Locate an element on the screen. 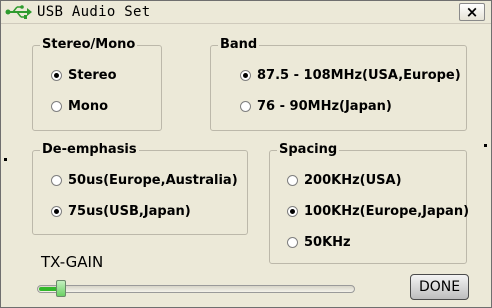  tx-gain-slider-track is located at coordinates (196, 289).